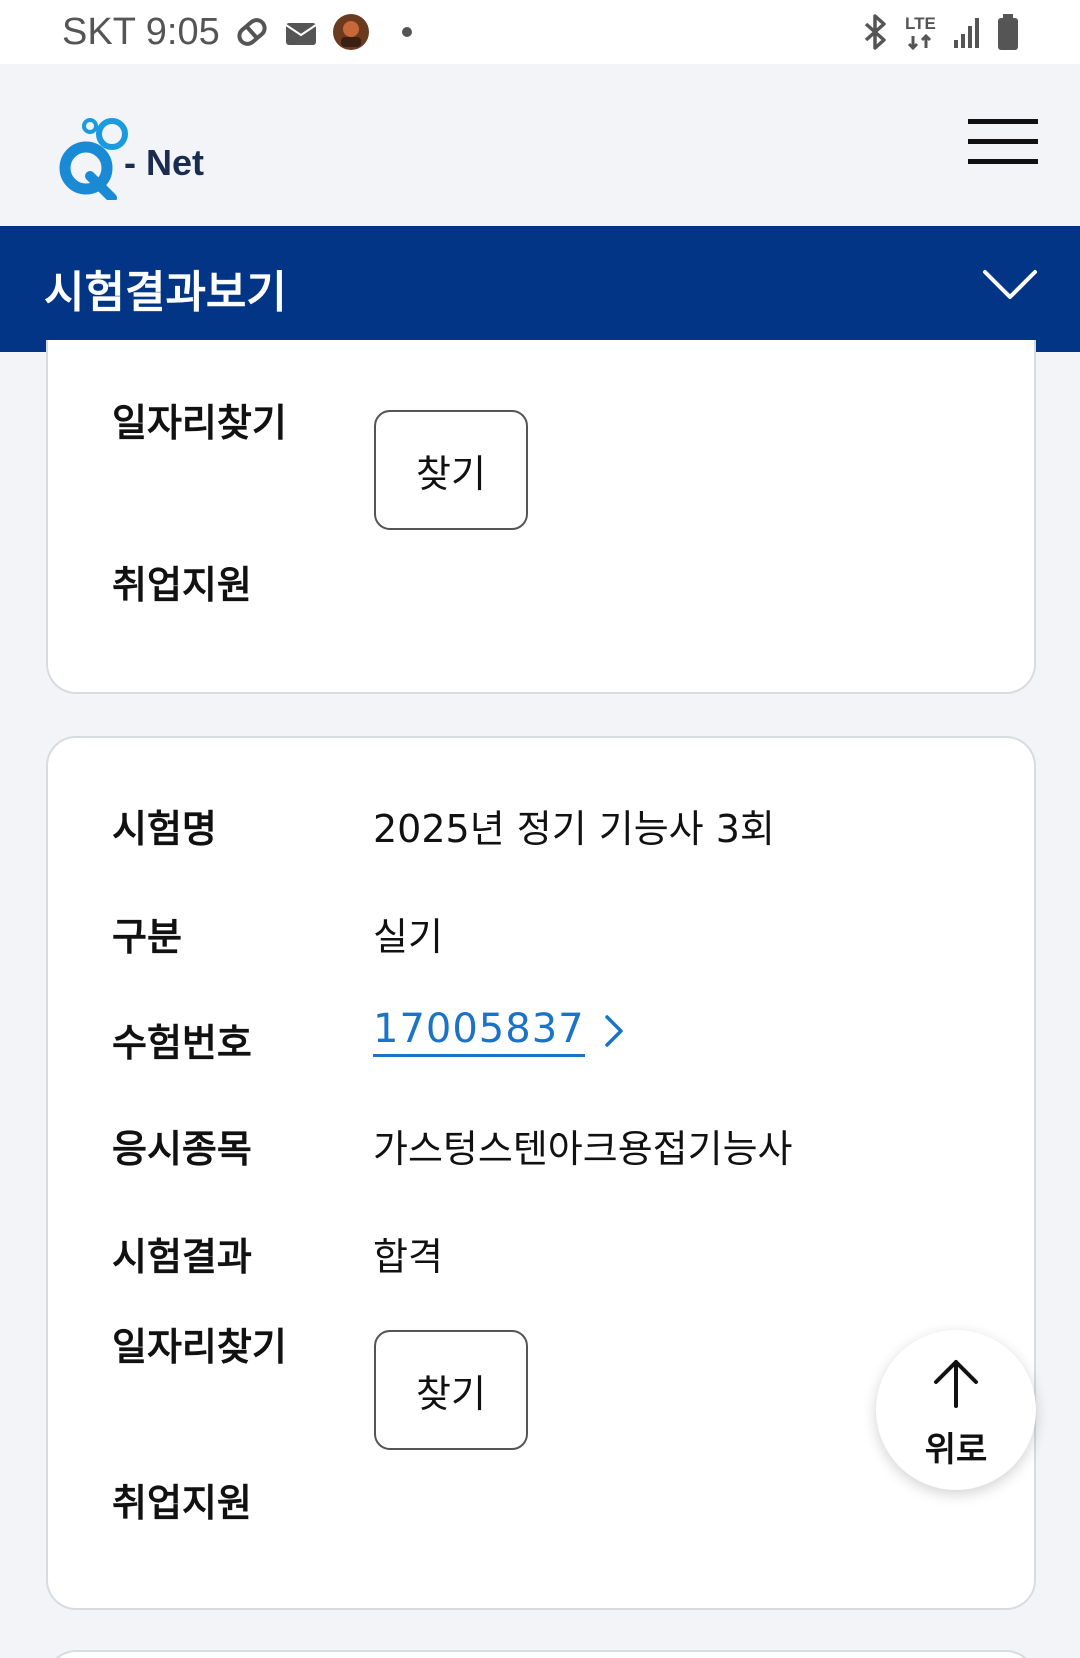 The image size is (1080, 1658). What do you see at coordinates (165, 292) in the screenshot?
I see `page-title: 시험결과보기` at bounding box center [165, 292].